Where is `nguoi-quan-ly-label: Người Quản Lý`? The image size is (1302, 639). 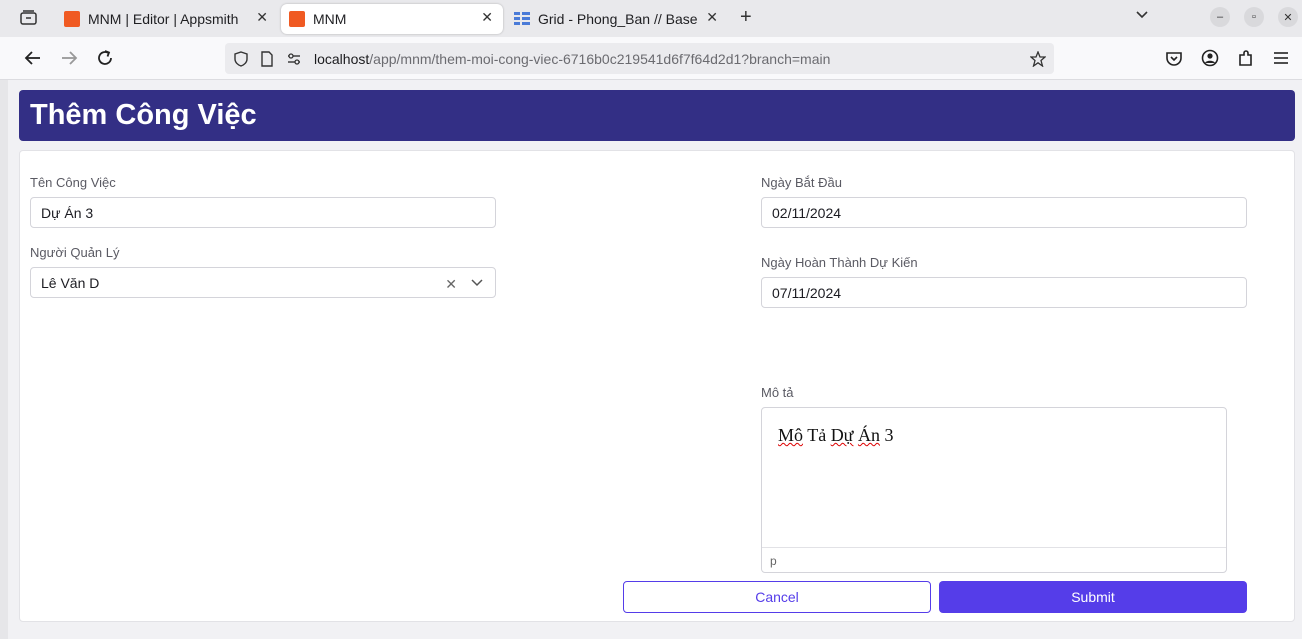
nguoi-quan-ly-label: Người Quản Lý is located at coordinates (75, 252).